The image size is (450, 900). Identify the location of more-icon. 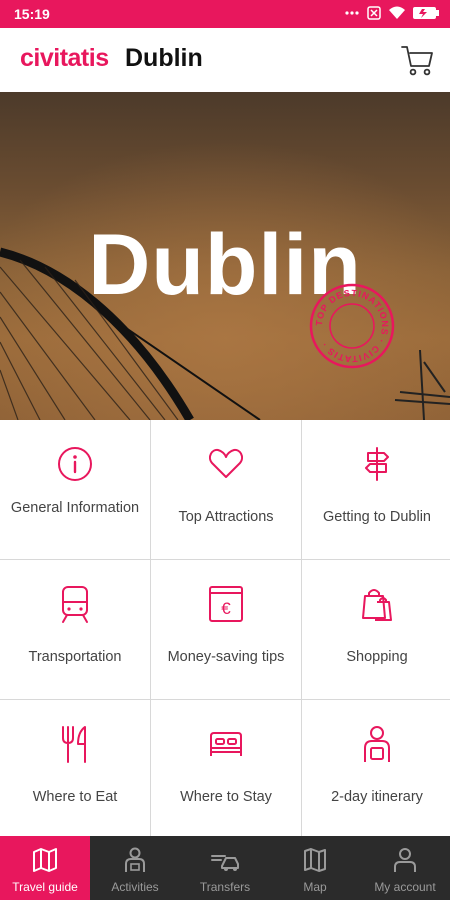
(352, 13).